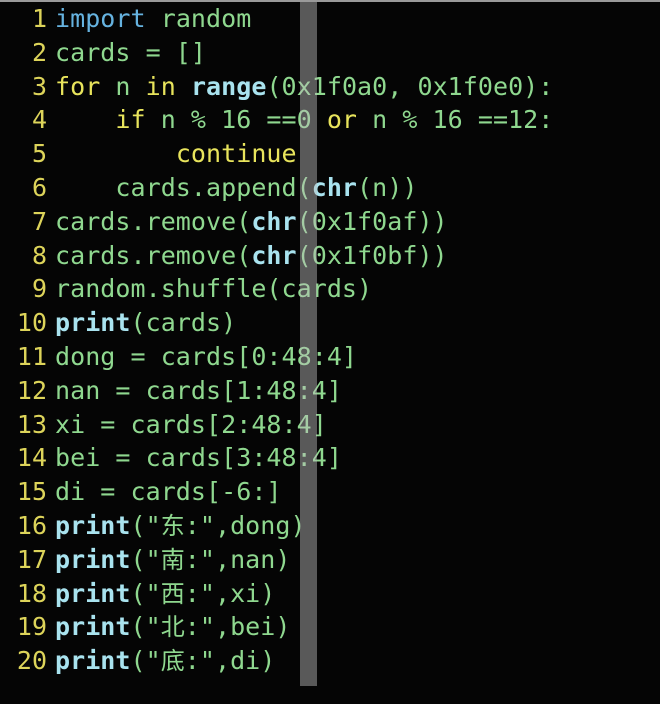 This screenshot has height=704, width=660. I want to click on code-token: if, so click(130, 120).